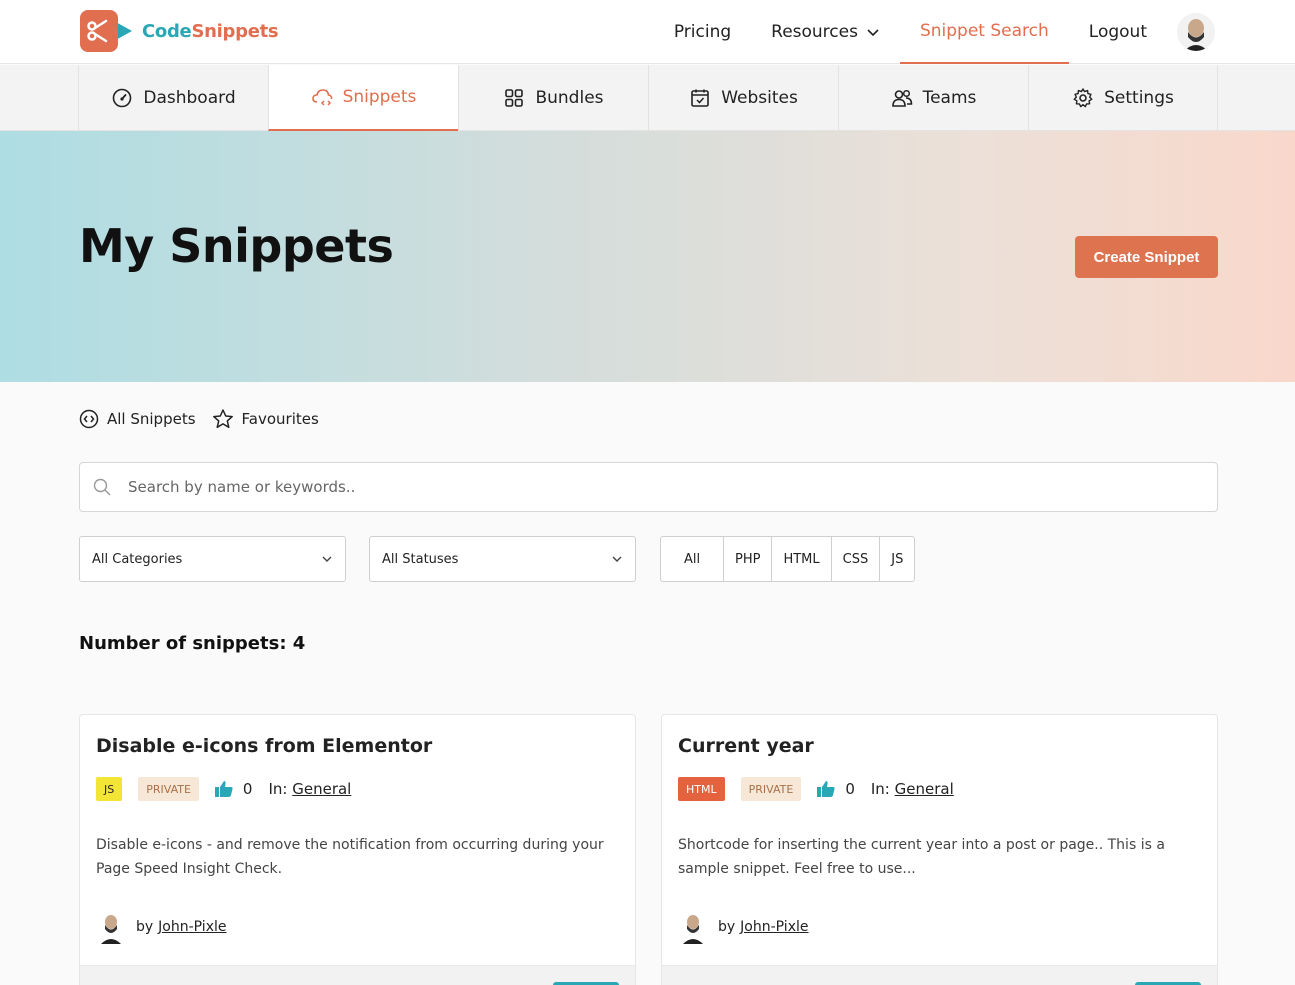 The height and width of the screenshot is (985, 1295). What do you see at coordinates (1083, 98) in the screenshot?
I see `gear-icon` at bounding box center [1083, 98].